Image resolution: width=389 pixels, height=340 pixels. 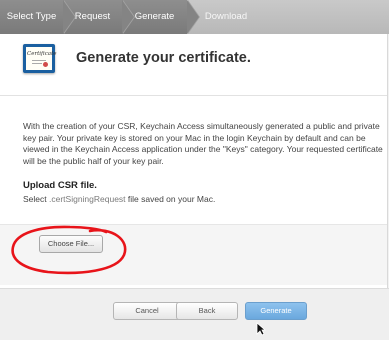 I want to click on generate-button: Generate, so click(x=276, y=311).